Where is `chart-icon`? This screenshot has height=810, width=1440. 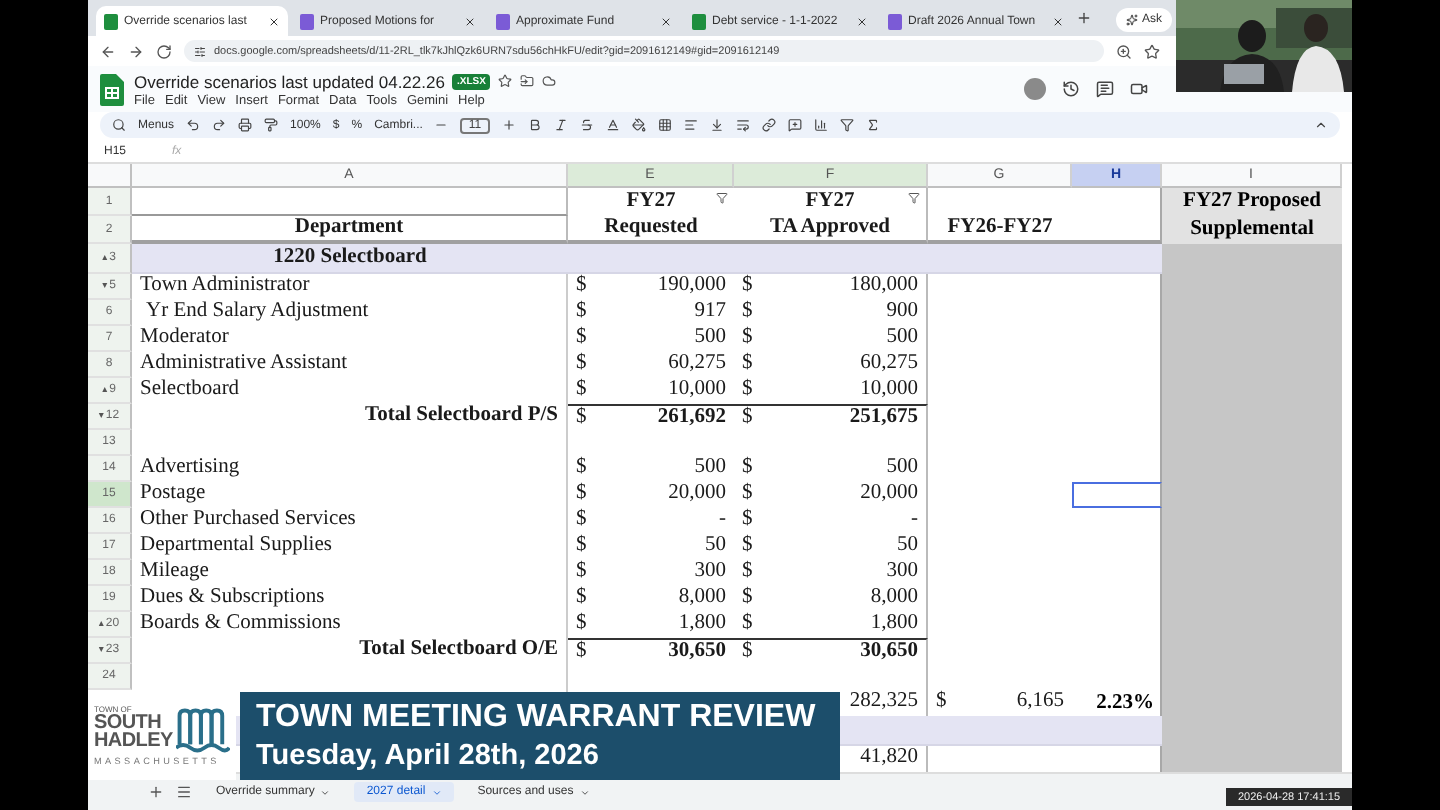
chart-icon is located at coordinates (820, 125).